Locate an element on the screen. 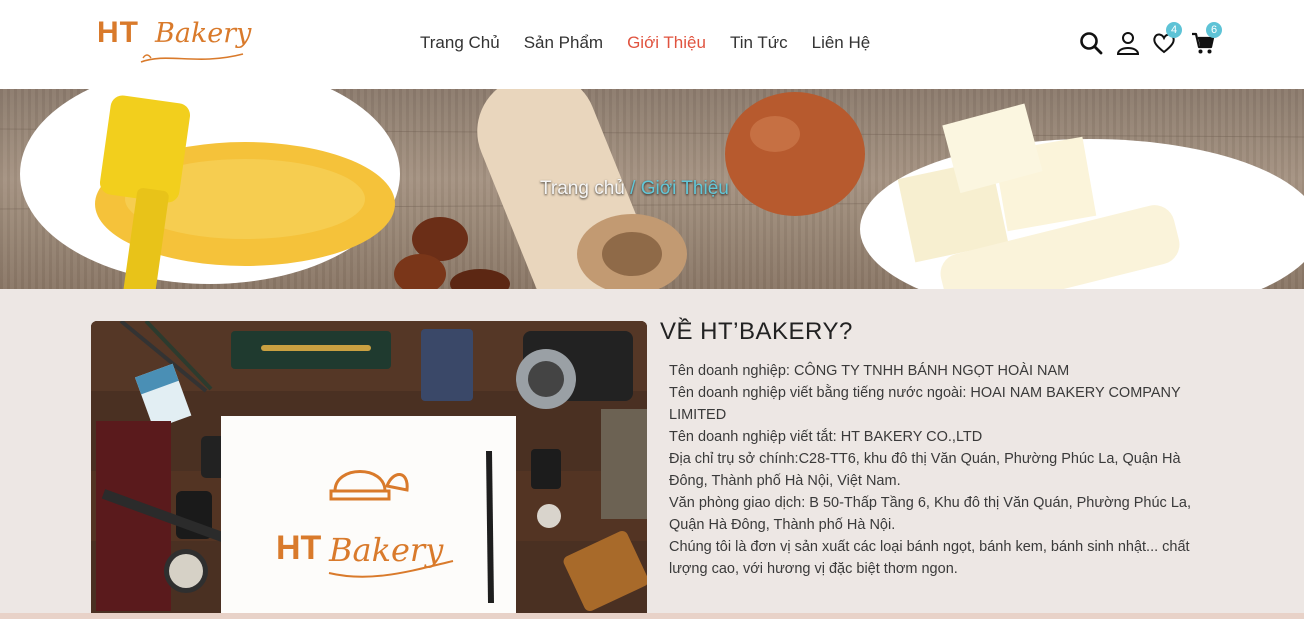  breadcrumb-current: Giới Thiệu is located at coordinates (684, 188).